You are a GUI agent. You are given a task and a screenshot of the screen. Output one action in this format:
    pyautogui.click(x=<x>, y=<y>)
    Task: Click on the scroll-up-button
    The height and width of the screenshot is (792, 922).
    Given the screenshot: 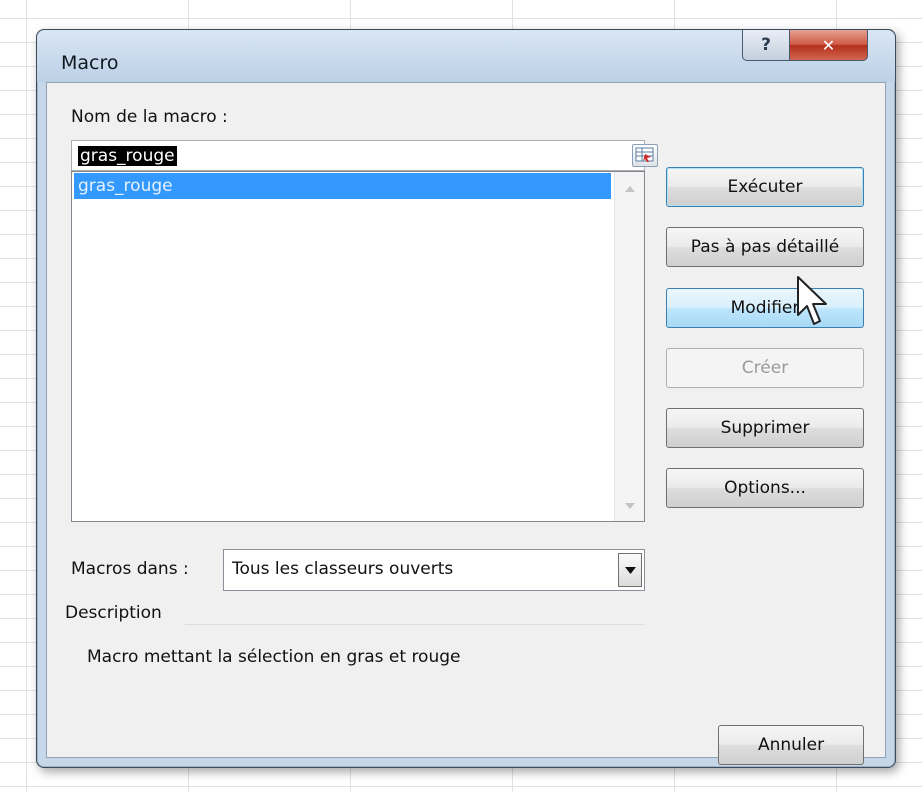 What is the action you would take?
    pyautogui.click(x=629, y=189)
    